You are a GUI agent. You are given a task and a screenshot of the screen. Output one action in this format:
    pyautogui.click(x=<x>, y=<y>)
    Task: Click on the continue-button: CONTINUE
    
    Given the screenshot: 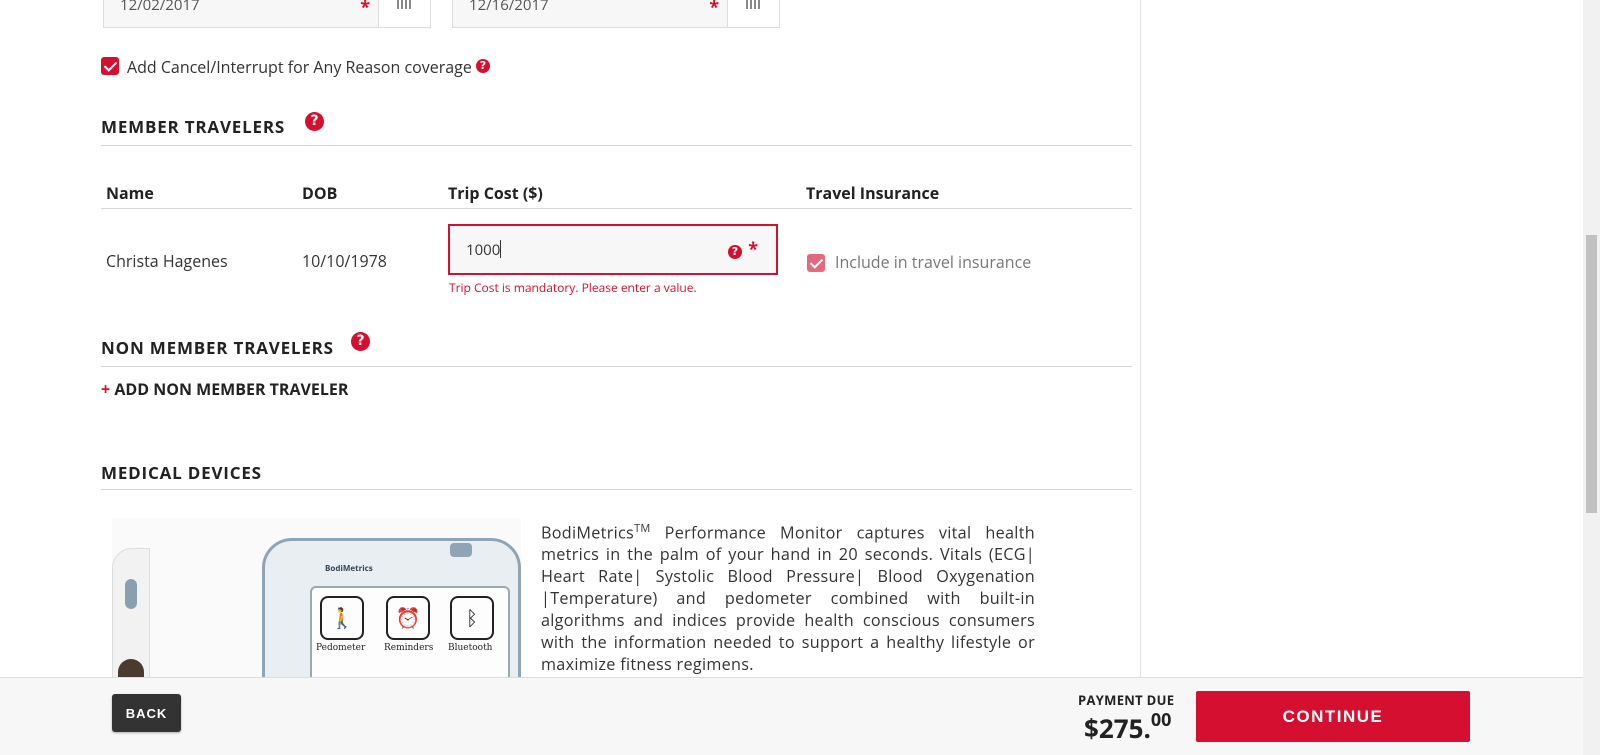 What is the action you would take?
    pyautogui.click(x=1333, y=716)
    